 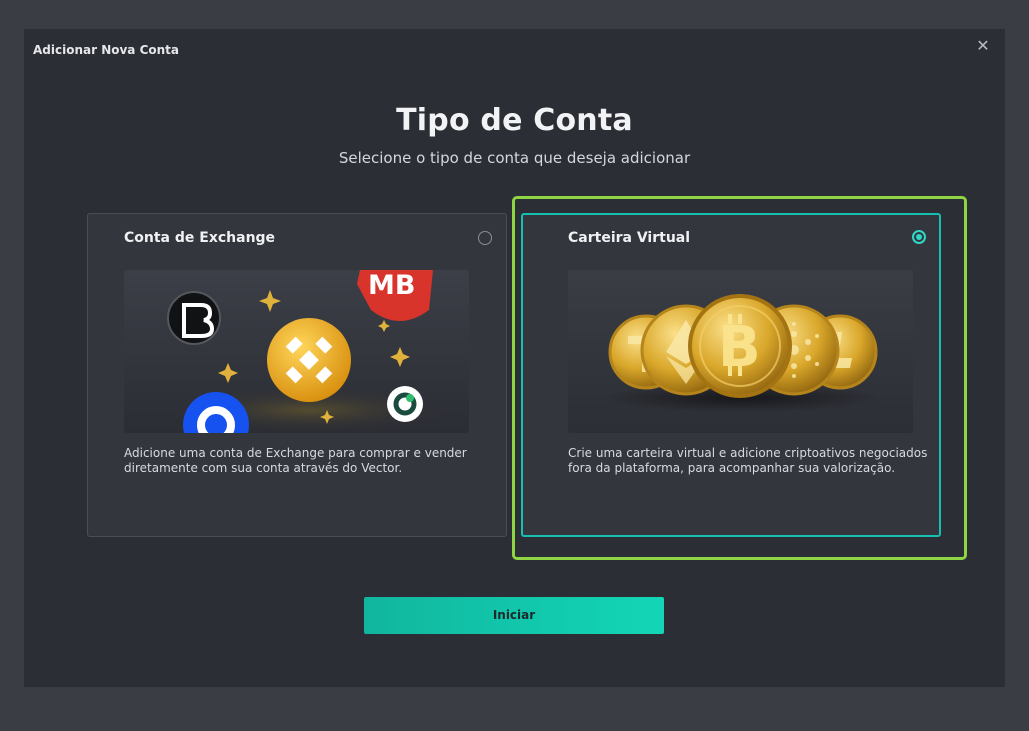 I want to click on close-icon: ✕, so click(x=983, y=46).